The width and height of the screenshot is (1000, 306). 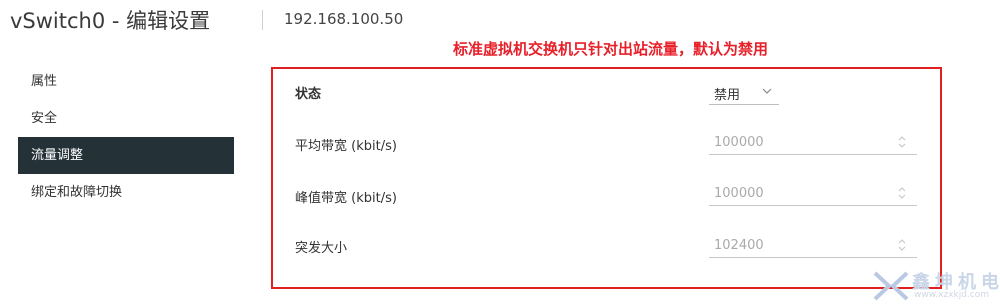 I want to click on dialog-title: vSwitch0 - 编辑设置, so click(x=110, y=21).